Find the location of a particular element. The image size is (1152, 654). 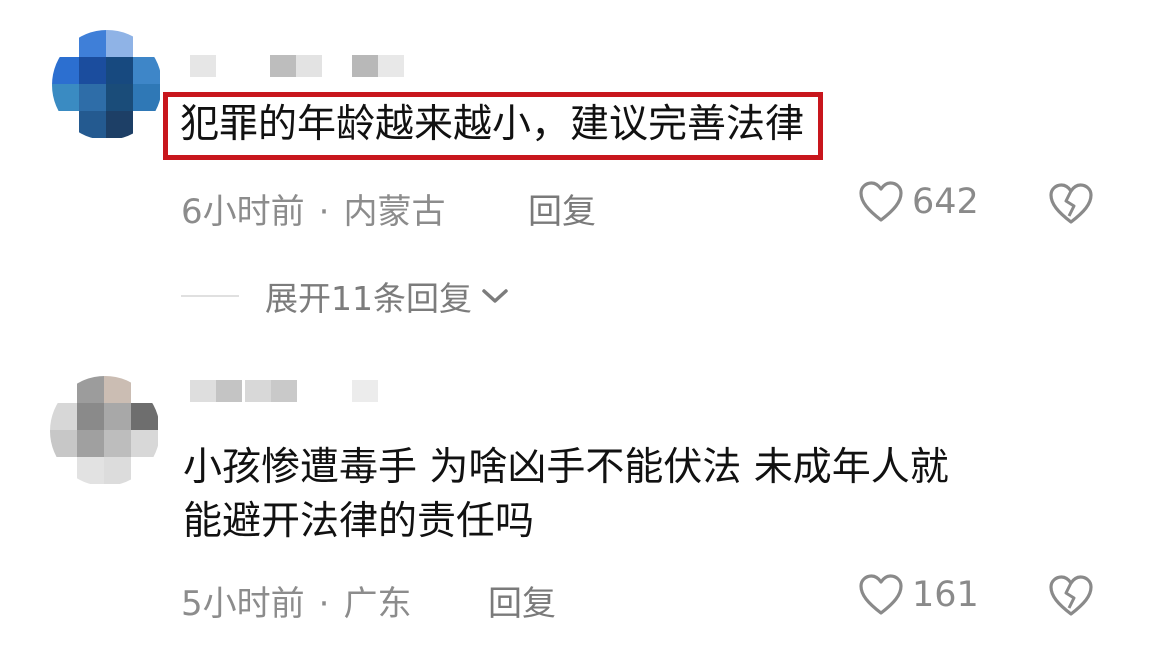

expand-replies-button: 展开11条回复 is located at coordinates (345, 296).